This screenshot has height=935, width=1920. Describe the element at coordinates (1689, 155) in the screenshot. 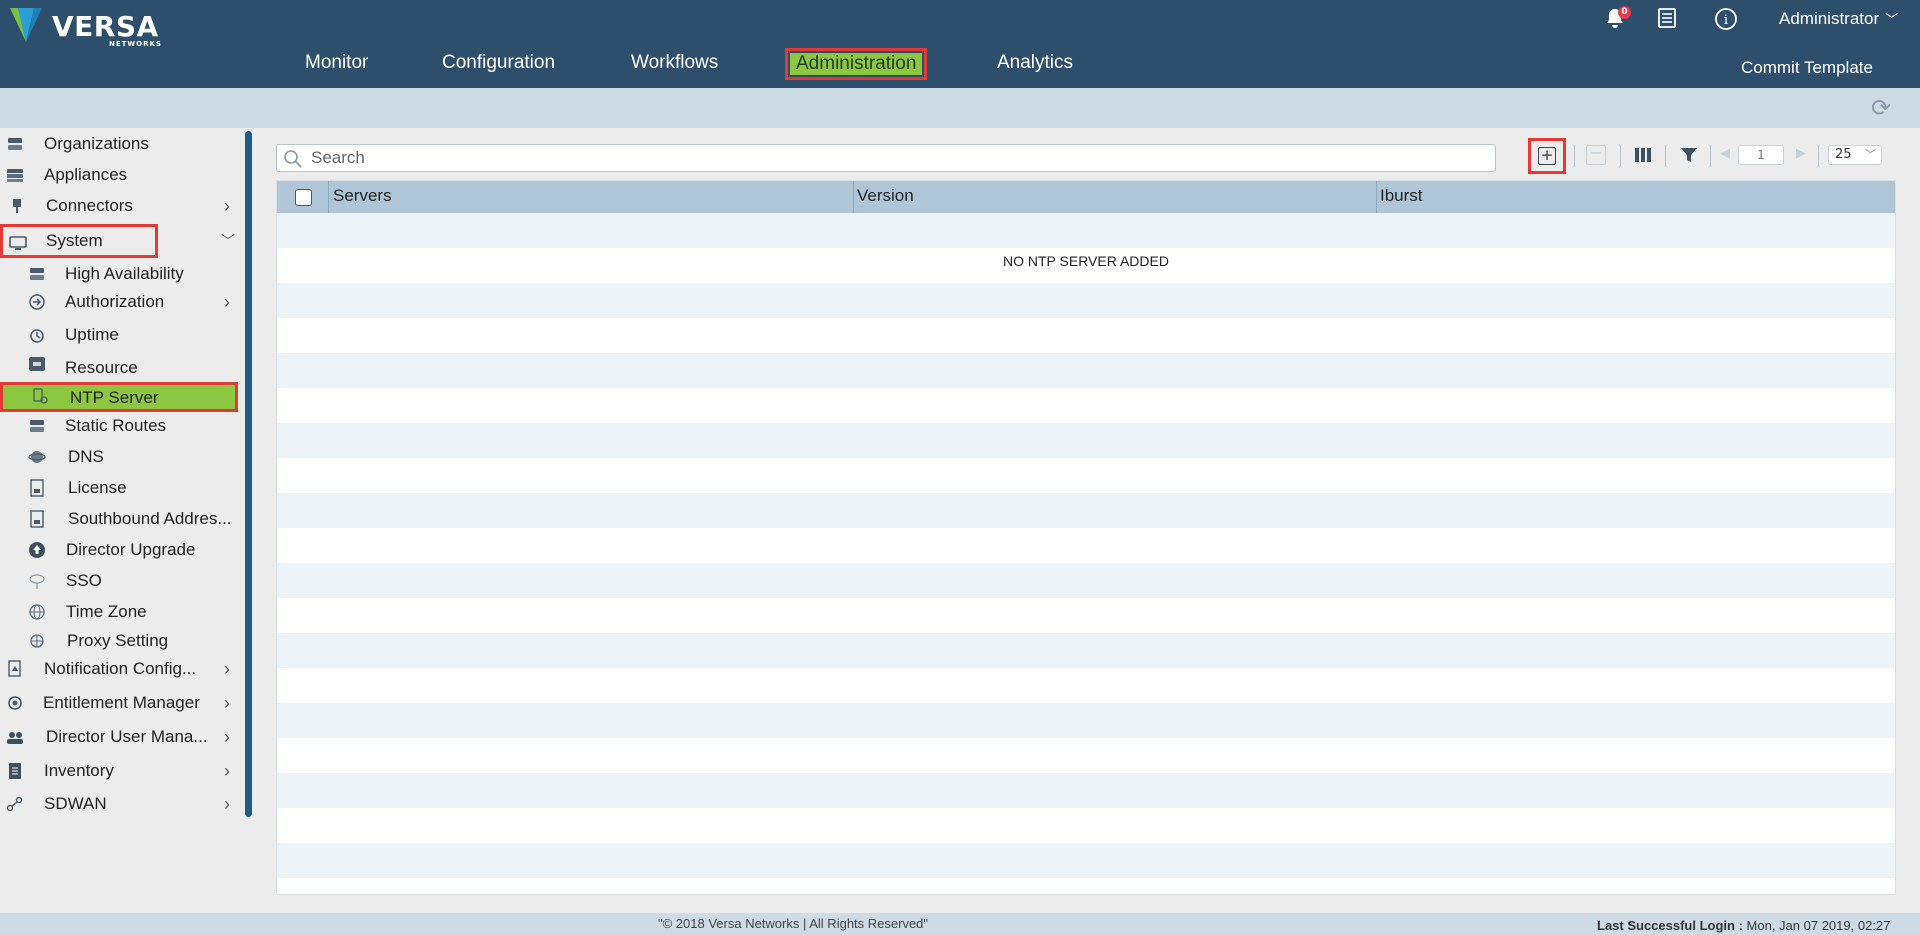

I see `filter-button` at that location.